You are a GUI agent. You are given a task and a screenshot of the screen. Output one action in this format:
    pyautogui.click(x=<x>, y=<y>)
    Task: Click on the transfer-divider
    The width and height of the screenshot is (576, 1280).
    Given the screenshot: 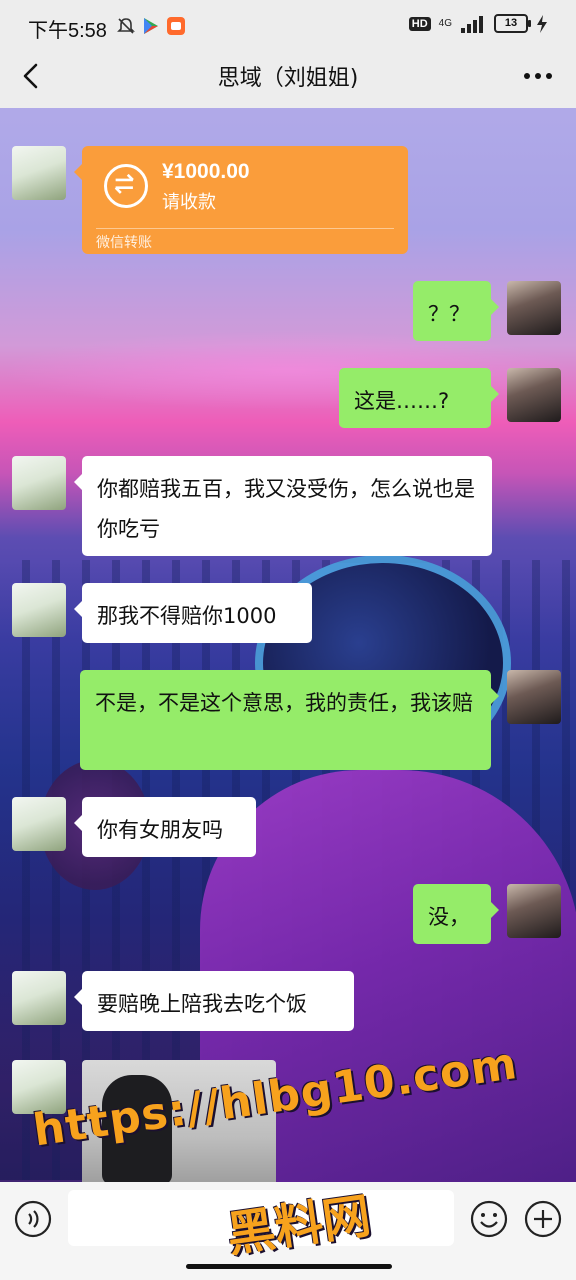 What is the action you would take?
    pyautogui.click(x=245, y=228)
    